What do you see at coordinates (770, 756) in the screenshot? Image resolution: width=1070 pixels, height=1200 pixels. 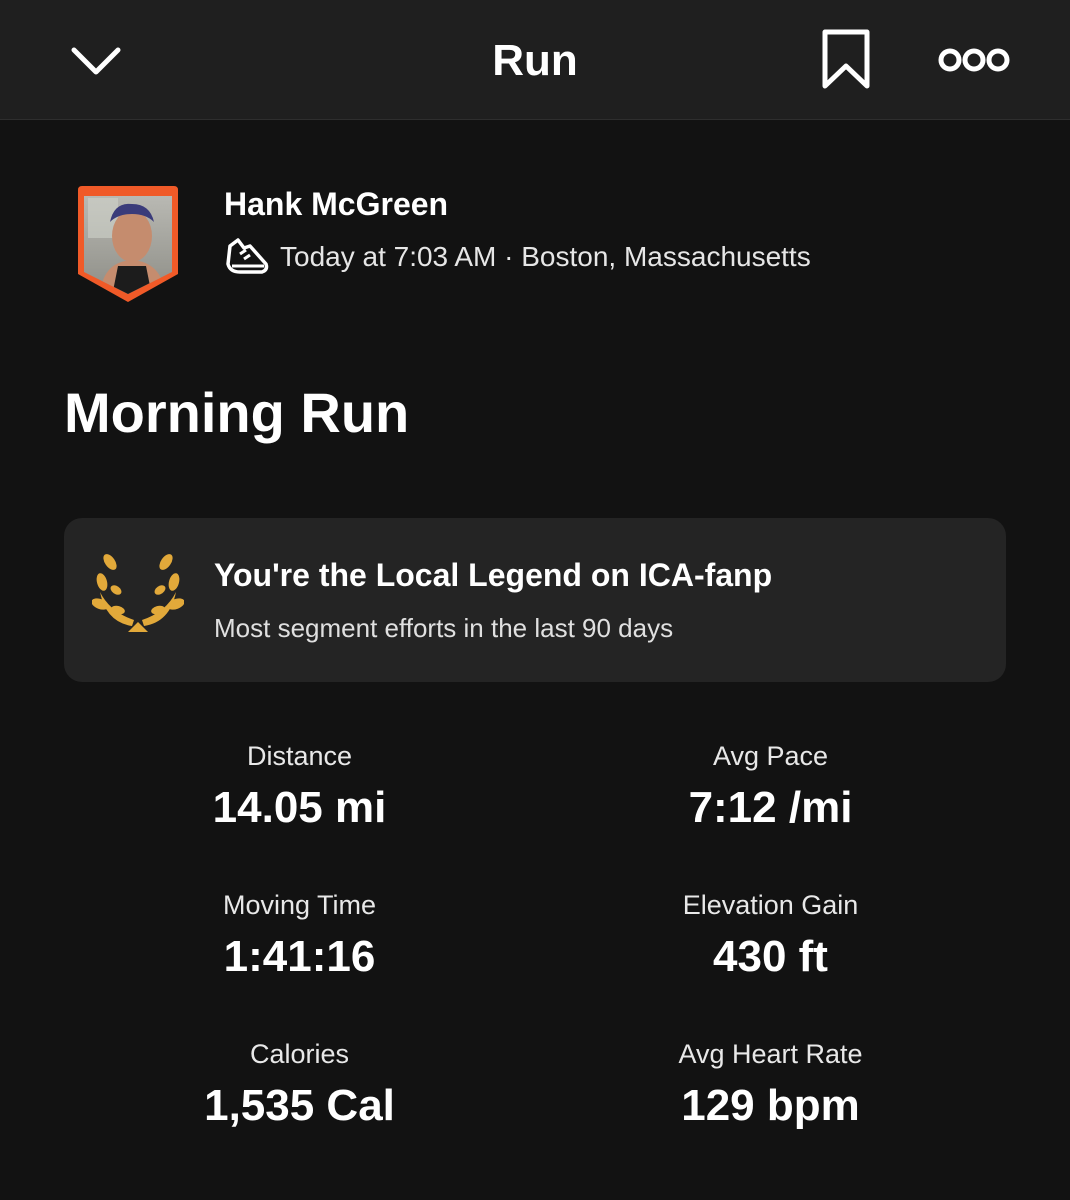 I see `stat-label: Avg Pace` at bounding box center [770, 756].